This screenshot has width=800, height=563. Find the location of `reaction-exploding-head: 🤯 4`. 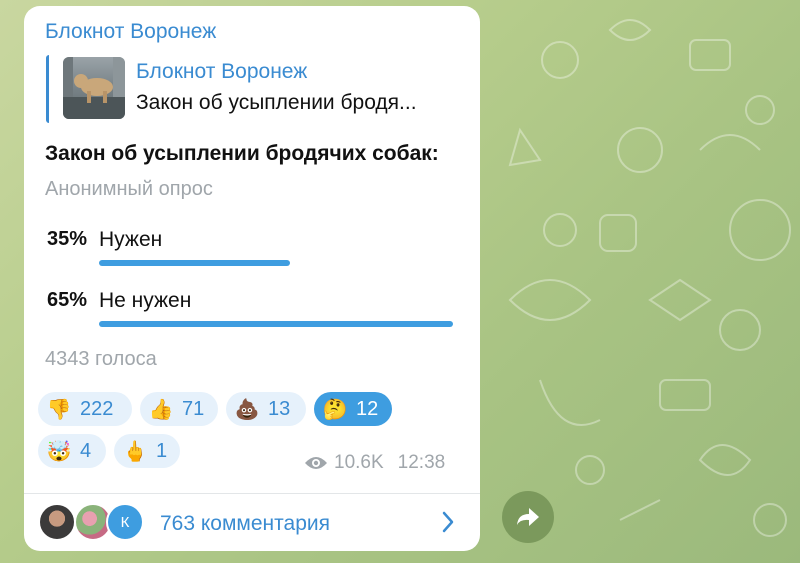

reaction-exploding-head: 🤯 4 is located at coordinates (72, 451).